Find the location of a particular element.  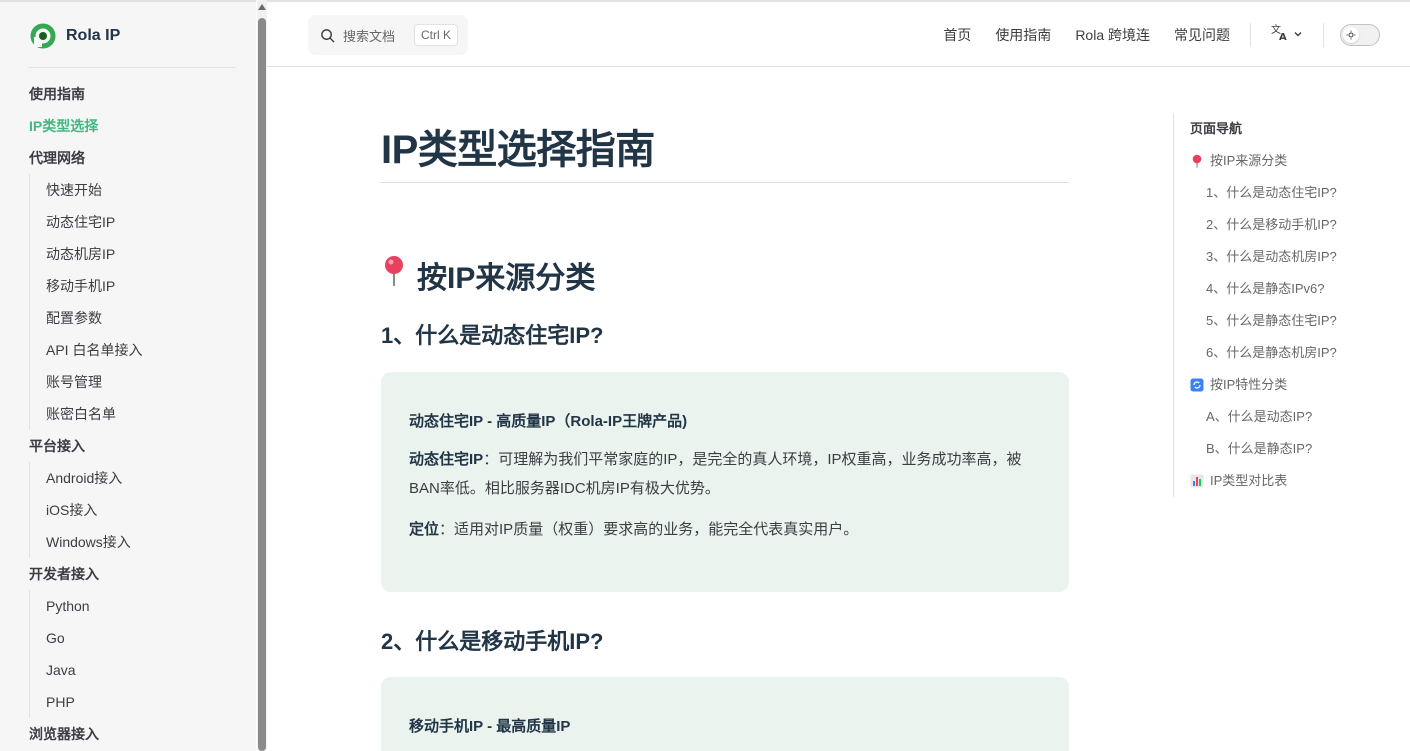

refresh-icon is located at coordinates (1197, 385).